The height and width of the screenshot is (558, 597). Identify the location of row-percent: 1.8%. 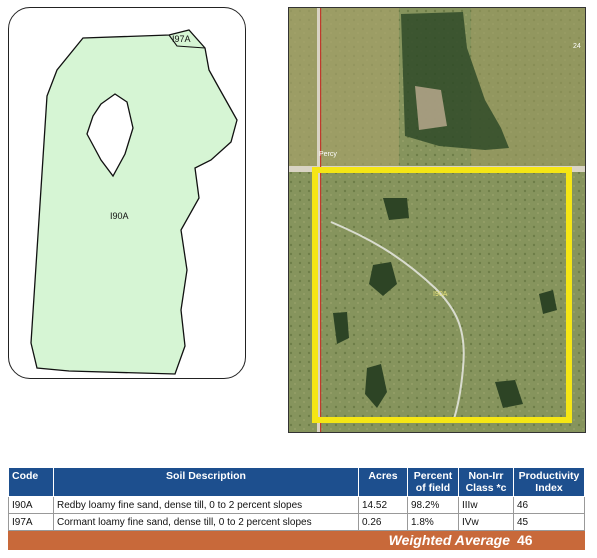
(433, 522).